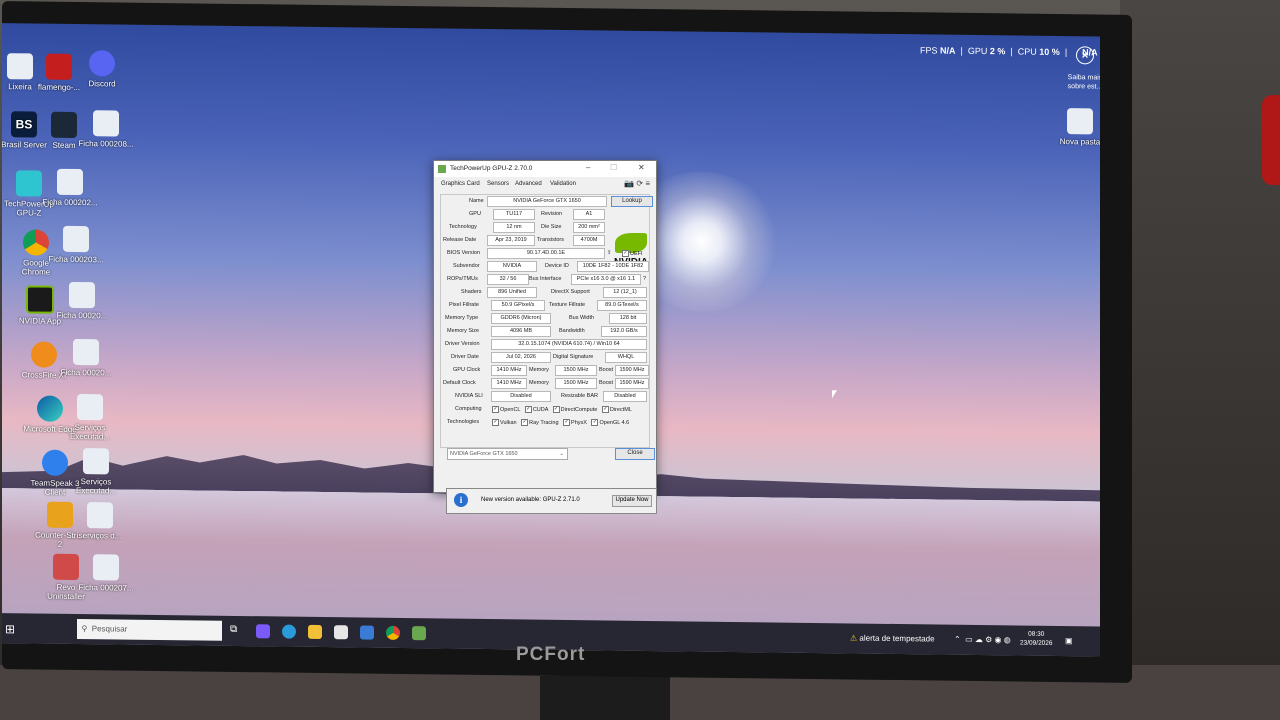 The height and width of the screenshot is (720, 1280). What do you see at coordinates (64, 125) in the screenshot?
I see `steam-icon` at bounding box center [64, 125].